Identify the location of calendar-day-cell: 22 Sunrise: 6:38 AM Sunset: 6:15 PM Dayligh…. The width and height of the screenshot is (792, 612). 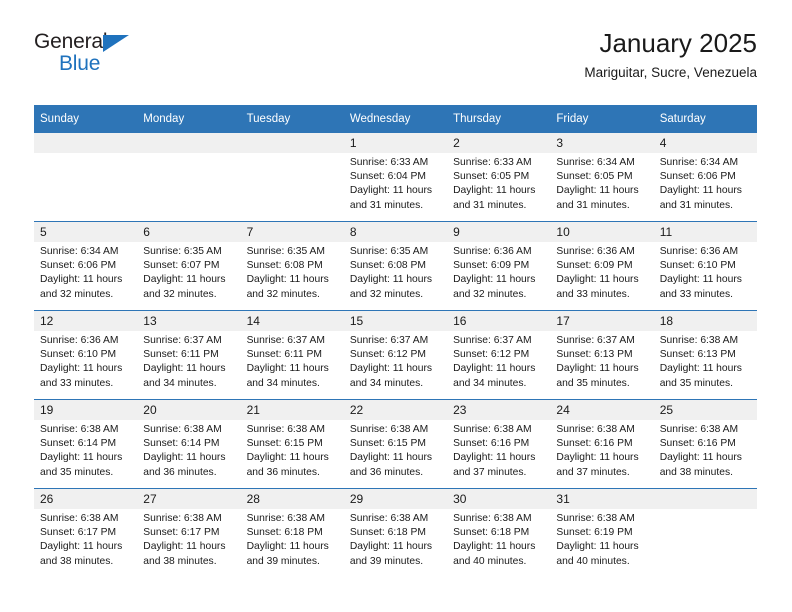
(395, 444).